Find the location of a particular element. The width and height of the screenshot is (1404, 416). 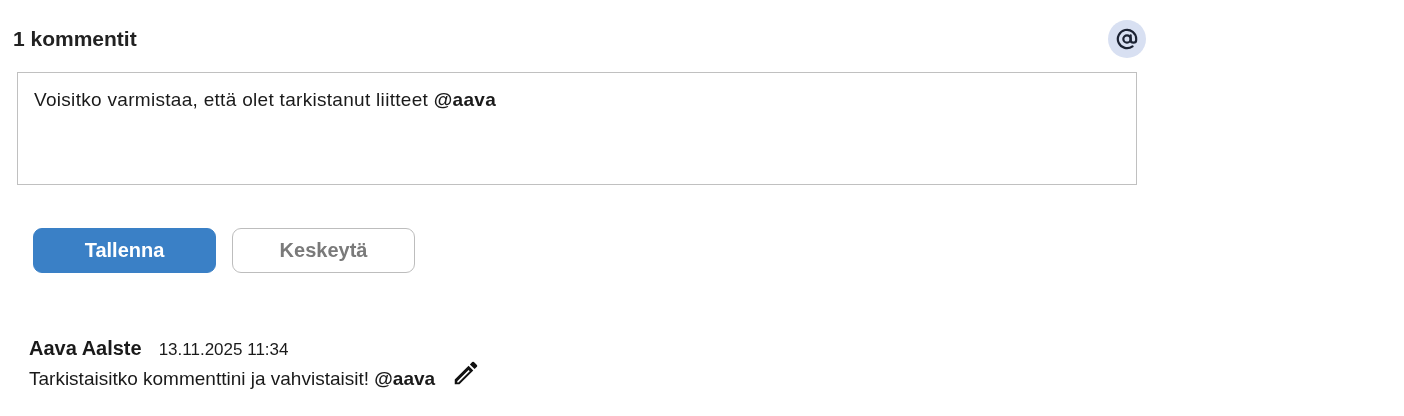

mention-button is located at coordinates (1127, 39).